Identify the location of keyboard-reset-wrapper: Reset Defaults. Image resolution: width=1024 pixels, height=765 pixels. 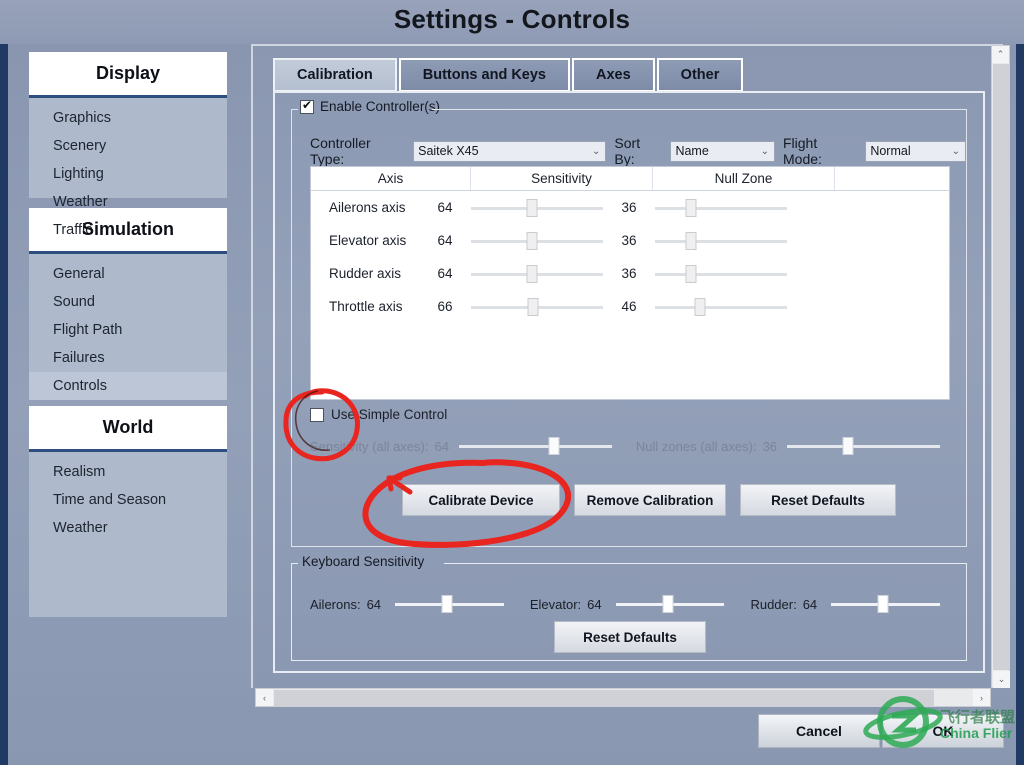
(630, 637).